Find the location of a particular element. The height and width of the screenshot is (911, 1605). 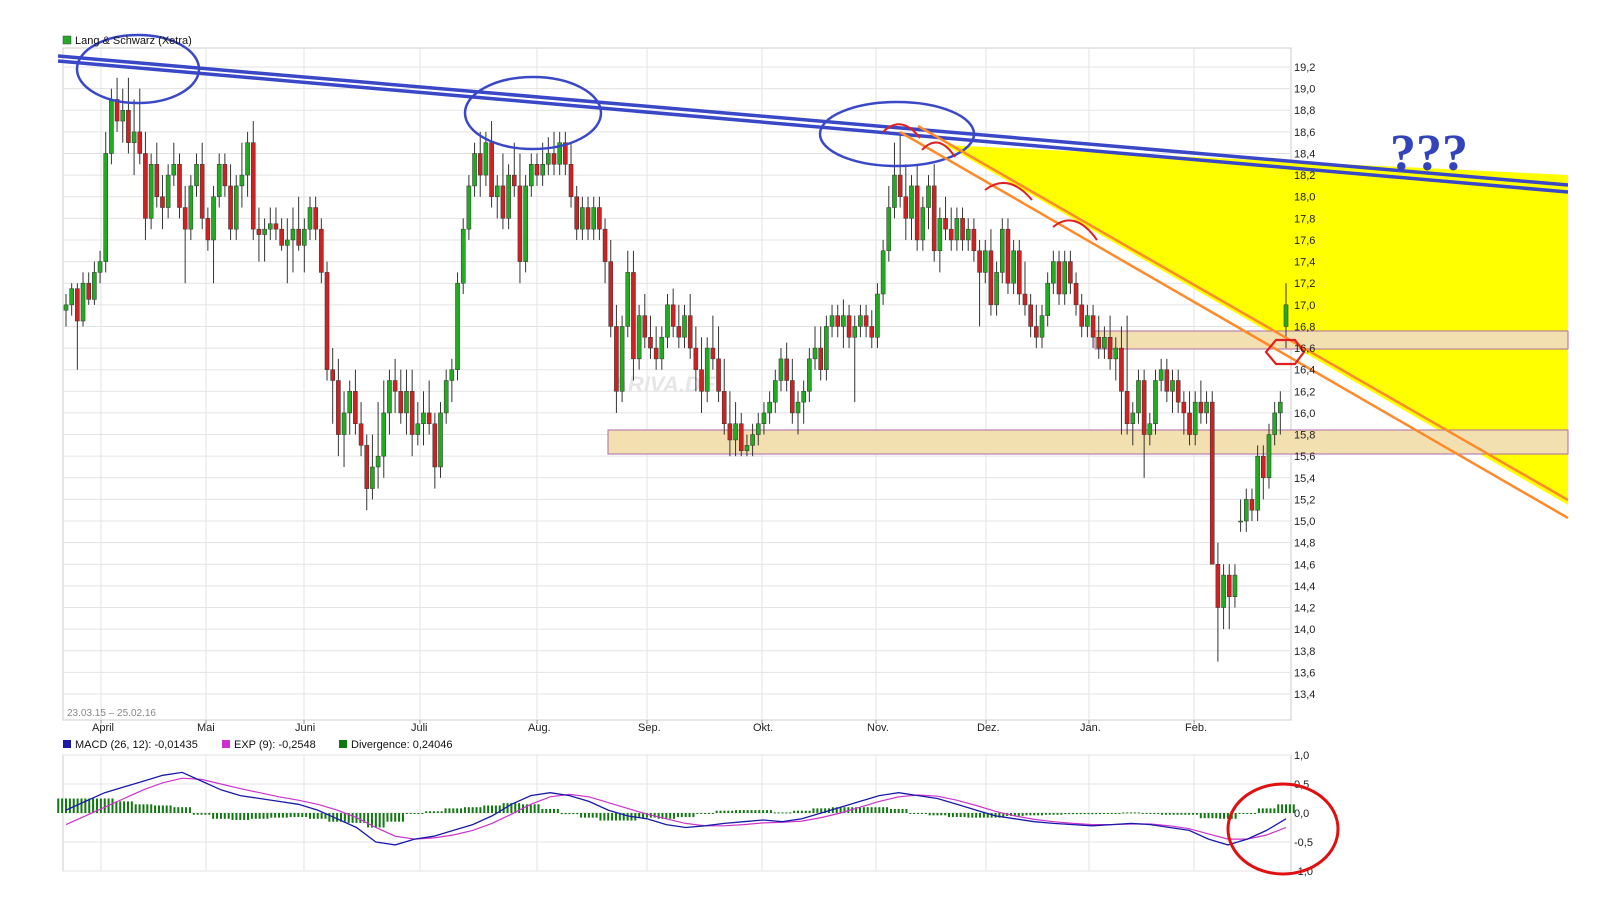

y-tick-label: 18,0 is located at coordinates (1304, 198).